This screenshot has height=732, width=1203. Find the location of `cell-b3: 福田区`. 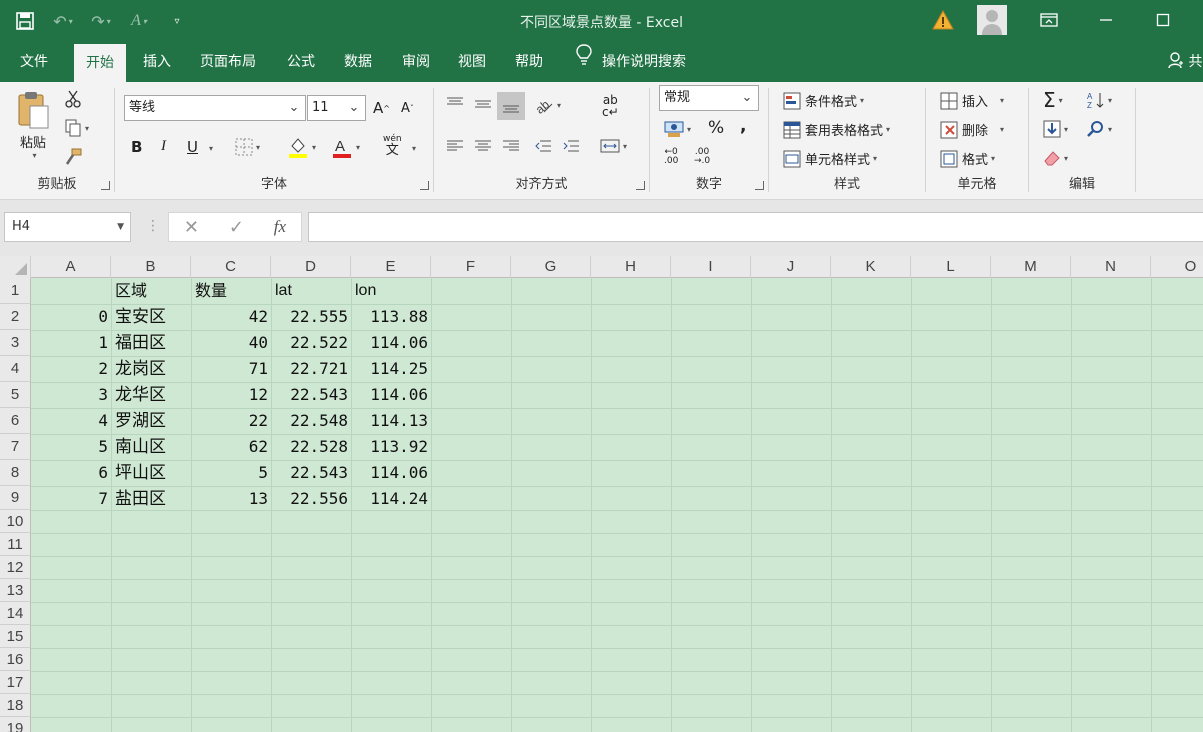

cell-b3: 福田区 is located at coordinates (151, 343).